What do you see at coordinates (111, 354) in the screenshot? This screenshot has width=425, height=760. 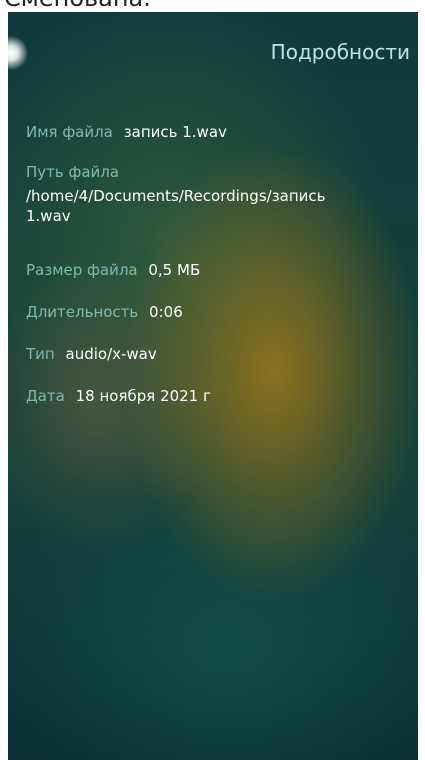 I see `detail-value: audio/x-wav` at bounding box center [111, 354].